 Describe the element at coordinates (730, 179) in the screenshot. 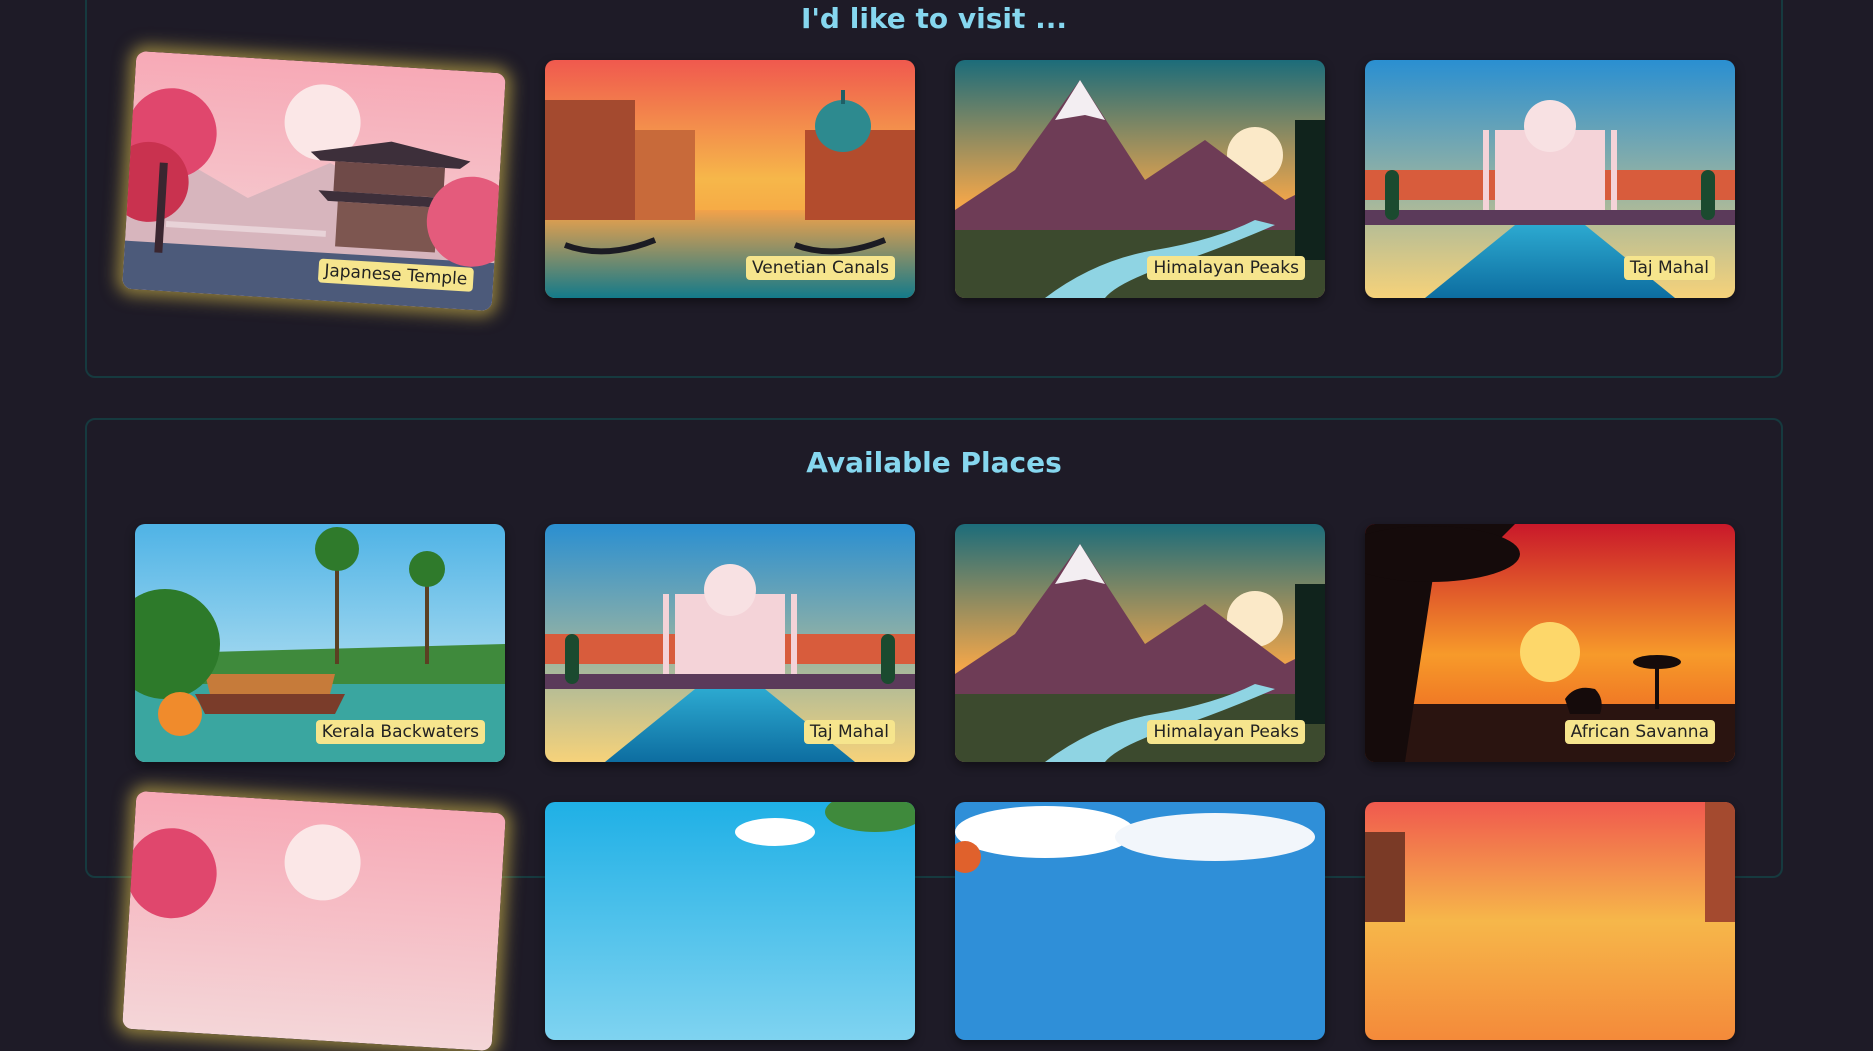

I see `place-card-venetian-canals: Venetian Canals` at that location.